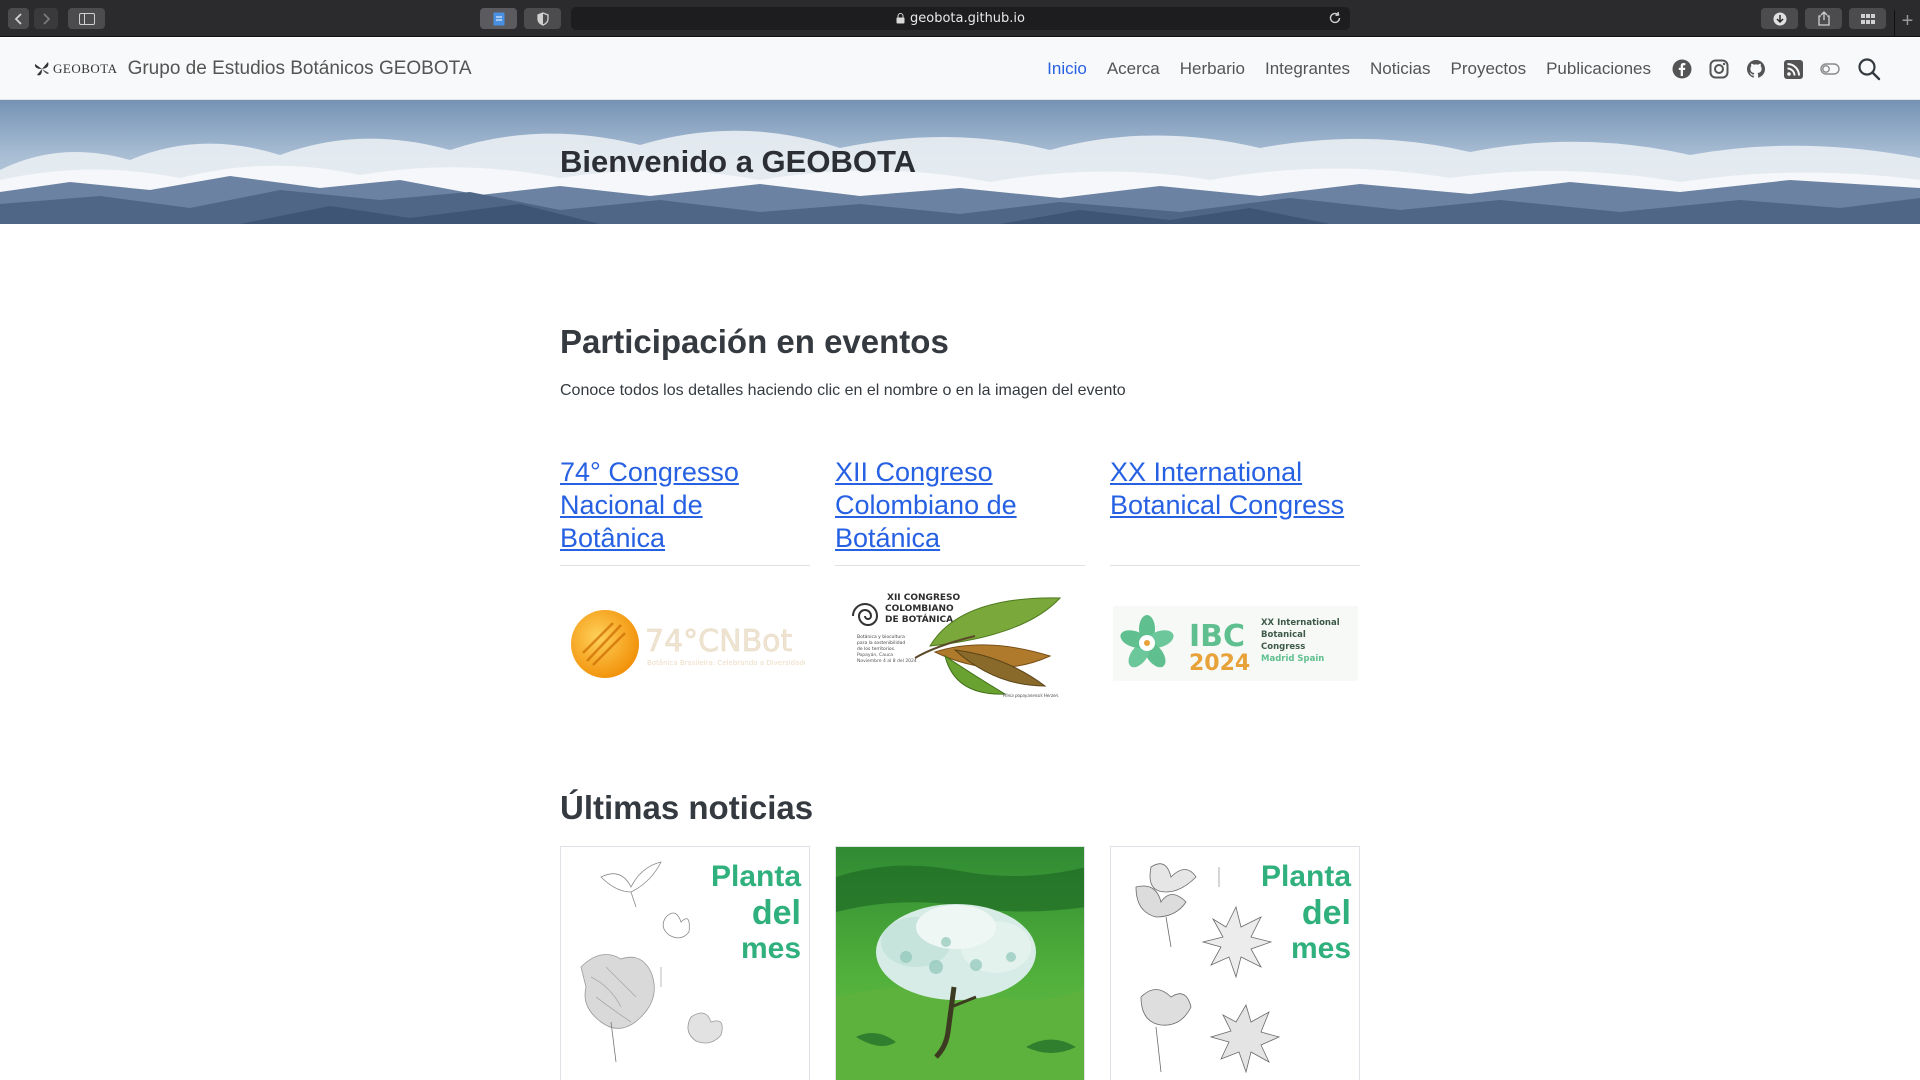  I want to click on svg-text: de los territorios., so click(876, 649).